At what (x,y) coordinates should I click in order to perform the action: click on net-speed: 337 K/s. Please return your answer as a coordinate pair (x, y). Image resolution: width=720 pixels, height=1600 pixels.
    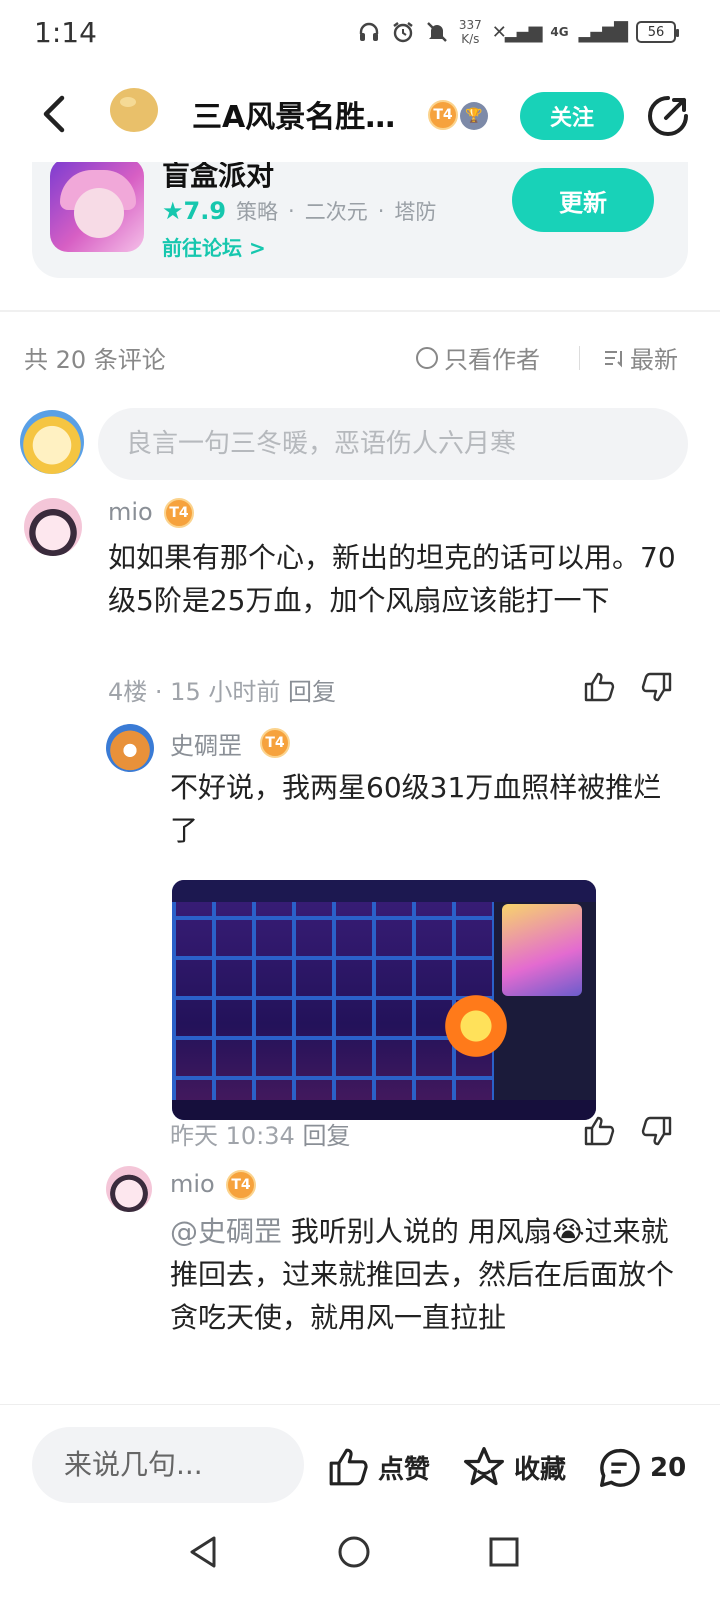
    Looking at the image, I should click on (470, 32).